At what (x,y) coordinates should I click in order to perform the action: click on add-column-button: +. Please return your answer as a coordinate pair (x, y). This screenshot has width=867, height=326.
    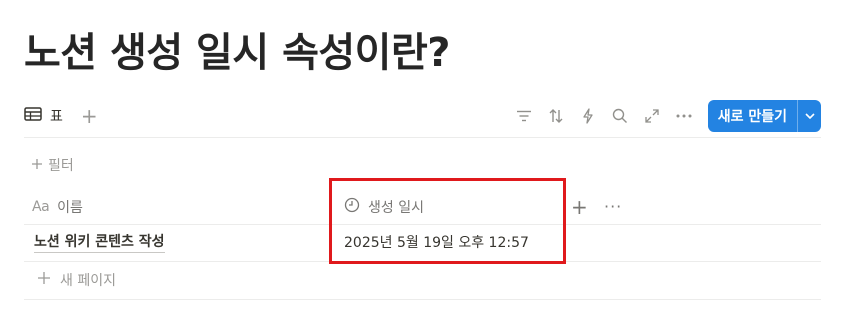
    Looking at the image, I should click on (579, 207).